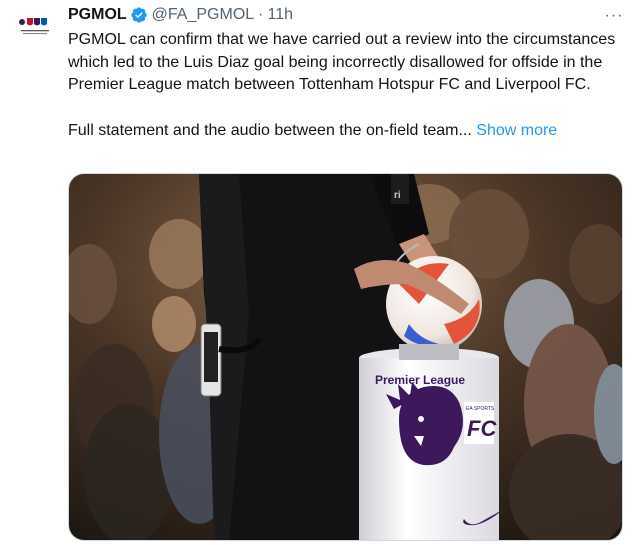 The height and width of the screenshot is (545, 640). What do you see at coordinates (614, 16) in the screenshot?
I see `more-options-icon: ···` at bounding box center [614, 16].